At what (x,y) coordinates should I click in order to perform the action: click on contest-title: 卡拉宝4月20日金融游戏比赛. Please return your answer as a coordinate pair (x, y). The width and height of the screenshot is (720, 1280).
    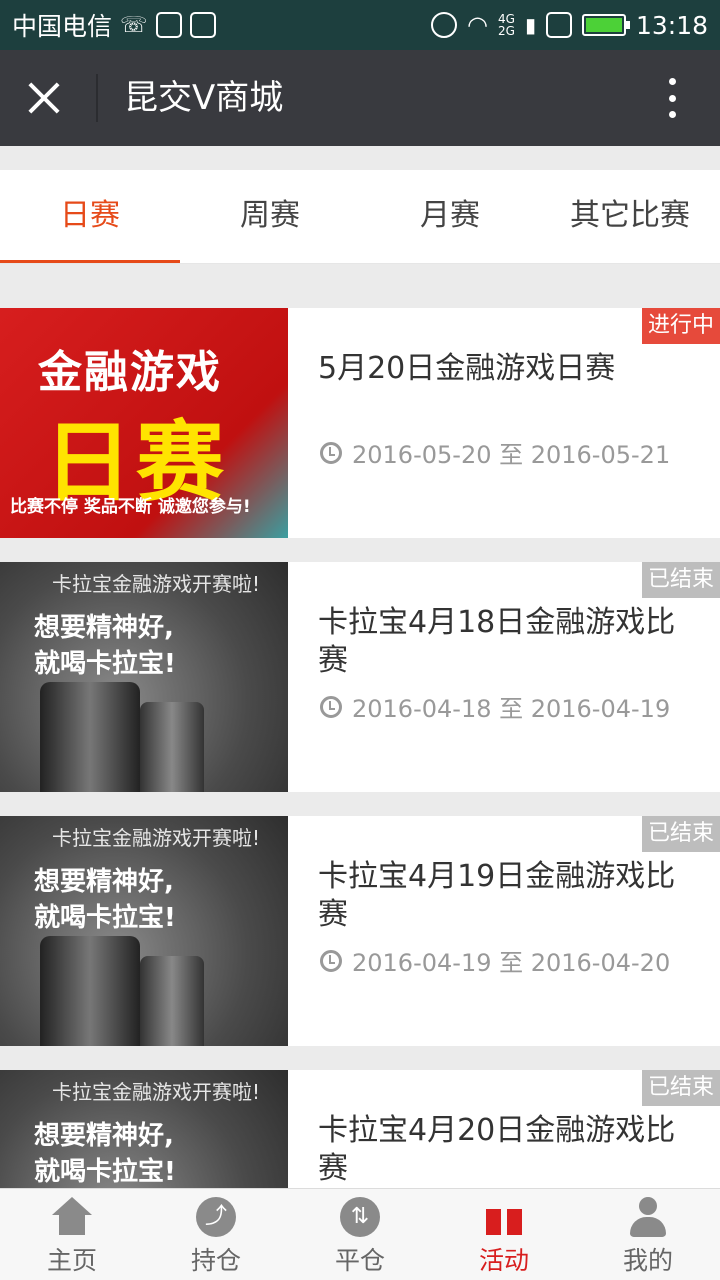
    Looking at the image, I should click on (497, 1149).